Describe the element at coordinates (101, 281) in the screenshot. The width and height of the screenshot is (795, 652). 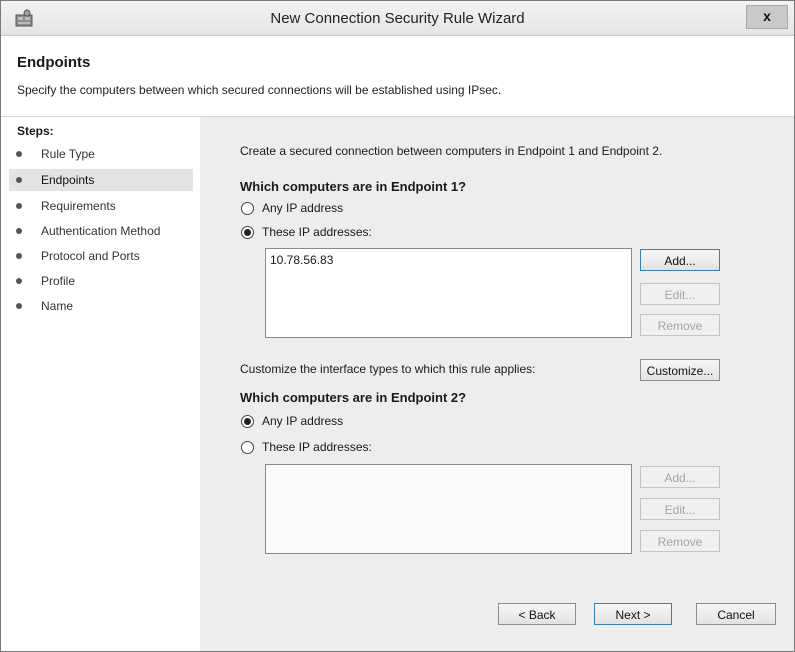
I see `step-profile: Profile` at that location.